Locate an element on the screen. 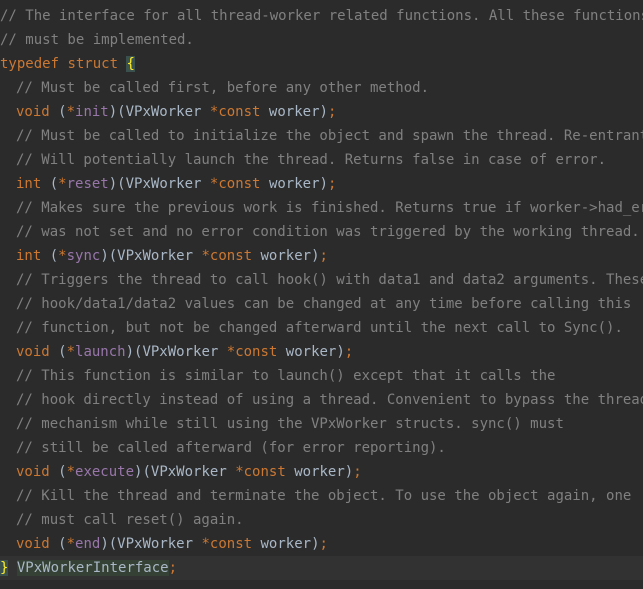 This screenshot has width=643, height=589. code-line: void (*init)(VPxWorker *const worker); is located at coordinates (321, 112).